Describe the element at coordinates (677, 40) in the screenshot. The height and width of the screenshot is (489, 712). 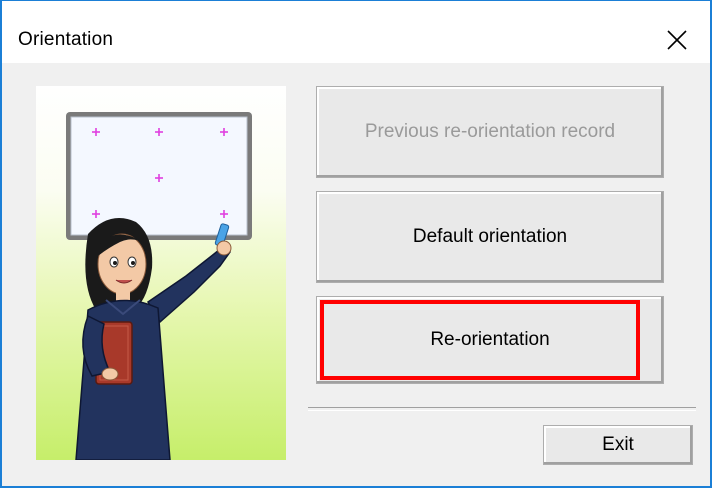
I see `close-icon` at that location.